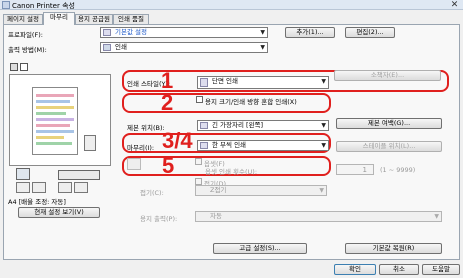 The height and width of the screenshot is (278, 463). I want to click on profile-label: 프로파일(F):, so click(25, 35).